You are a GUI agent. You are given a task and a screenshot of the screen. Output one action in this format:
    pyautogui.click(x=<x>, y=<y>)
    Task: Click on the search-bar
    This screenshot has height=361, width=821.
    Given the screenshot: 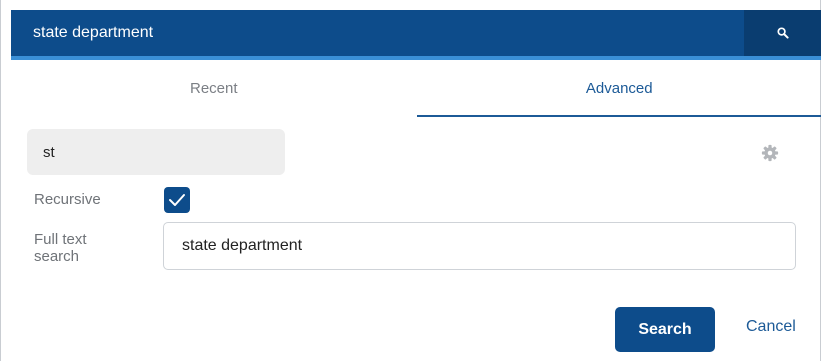 What is the action you would take?
    pyautogui.click(x=416, y=33)
    